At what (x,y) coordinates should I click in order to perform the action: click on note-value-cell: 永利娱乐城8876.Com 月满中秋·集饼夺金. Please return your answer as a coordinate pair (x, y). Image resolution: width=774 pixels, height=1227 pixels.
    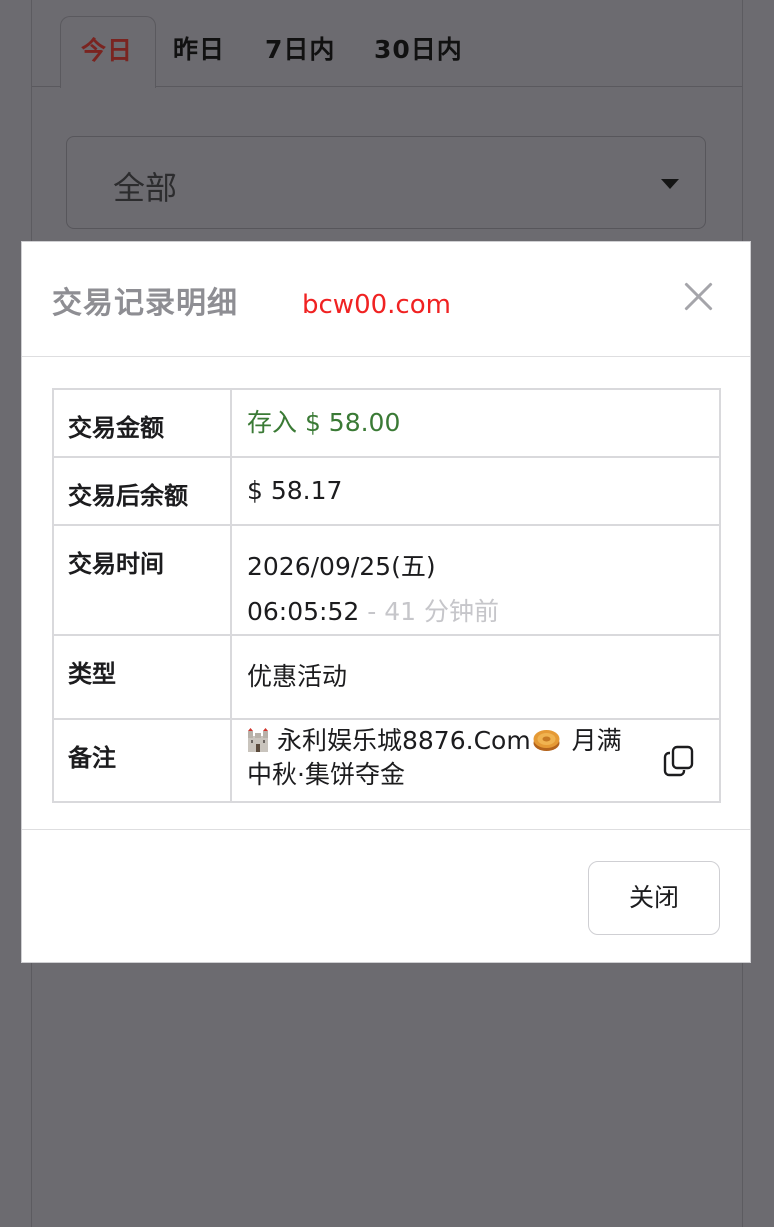
    Looking at the image, I should click on (475, 760).